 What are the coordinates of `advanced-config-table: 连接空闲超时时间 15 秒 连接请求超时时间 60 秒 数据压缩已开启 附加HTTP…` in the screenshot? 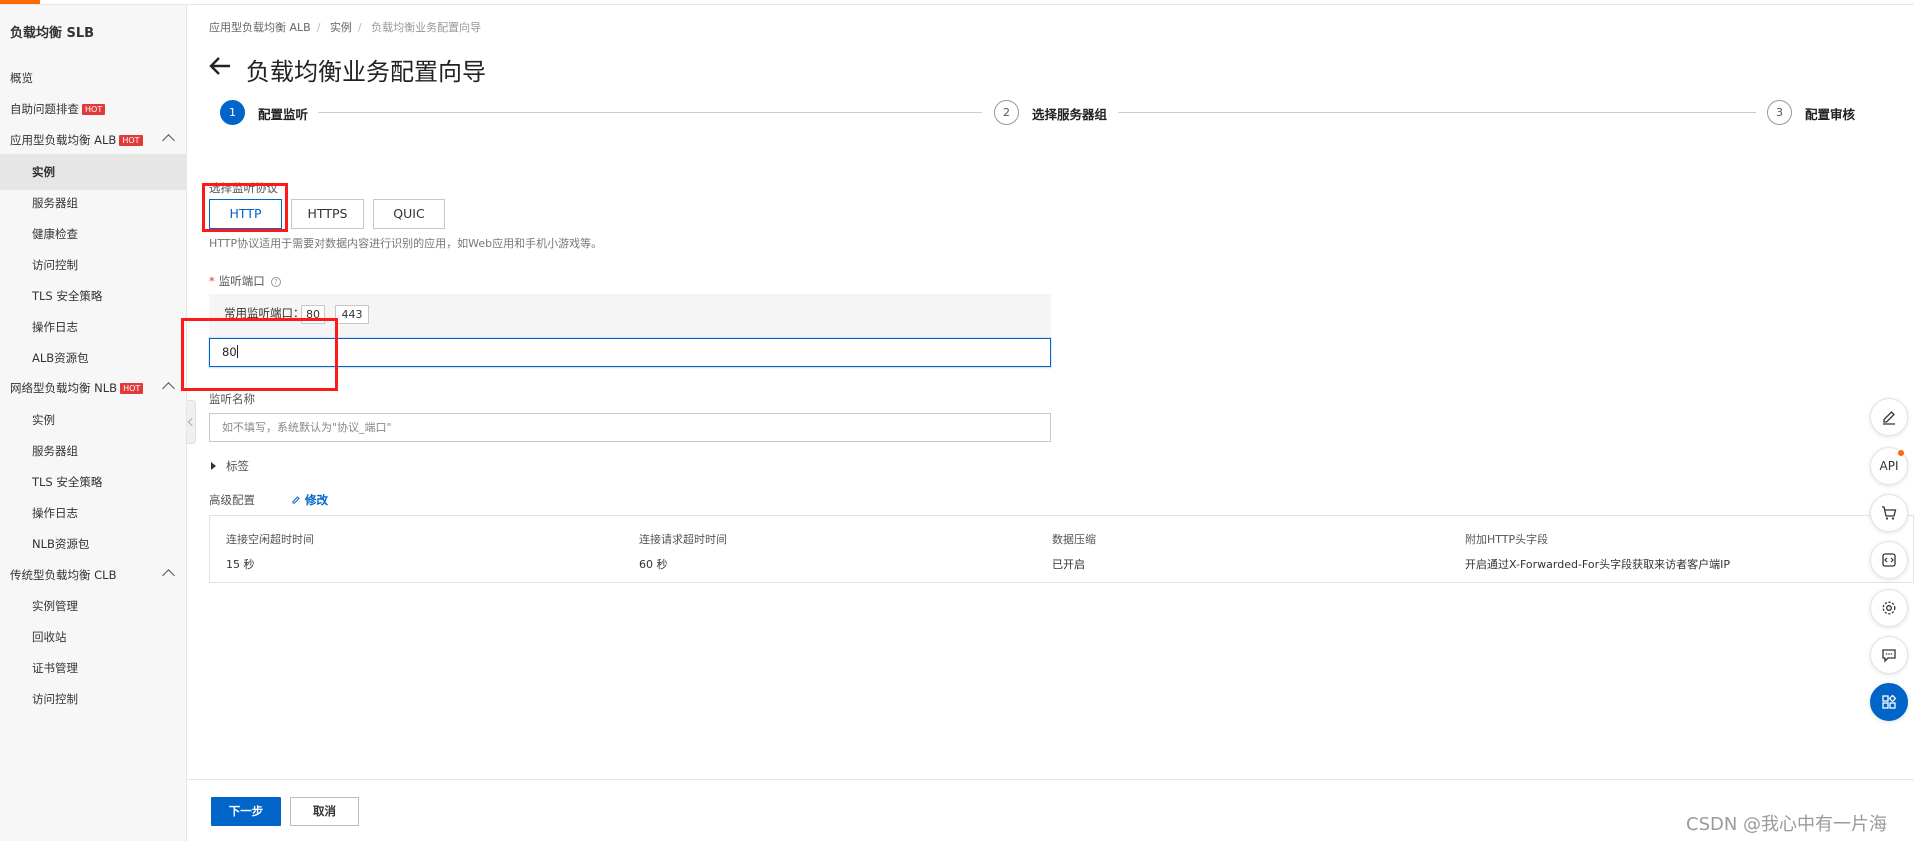 It's located at (1061, 549).